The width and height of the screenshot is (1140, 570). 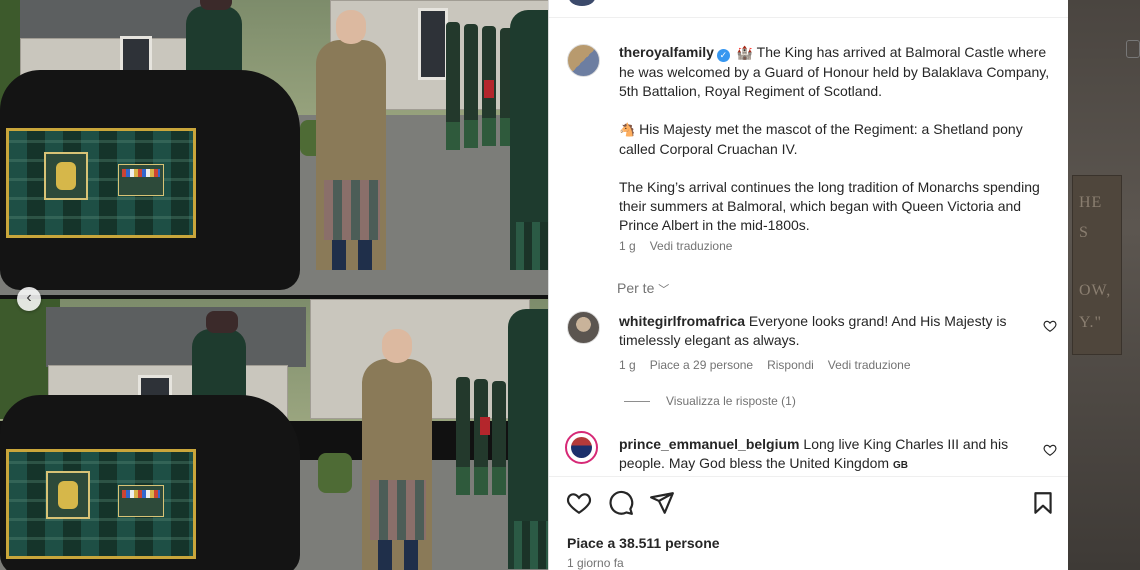 What do you see at coordinates (723, 55) in the screenshot?
I see `verified-badge-icon: ✓` at bounding box center [723, 55].